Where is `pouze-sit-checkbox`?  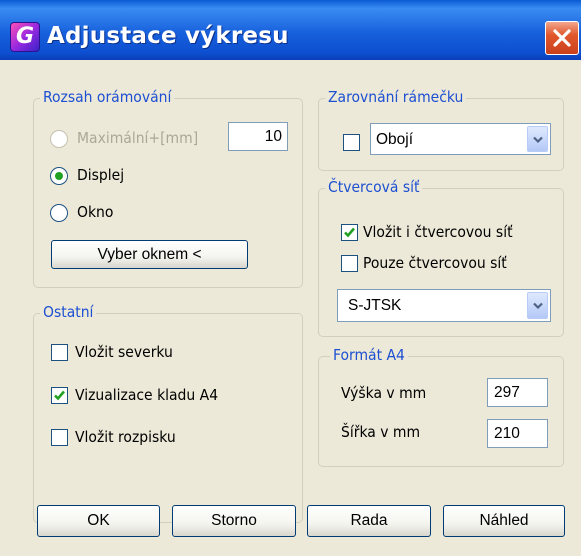
pouze-sit-checkbox is located at coordinates (349, 263).